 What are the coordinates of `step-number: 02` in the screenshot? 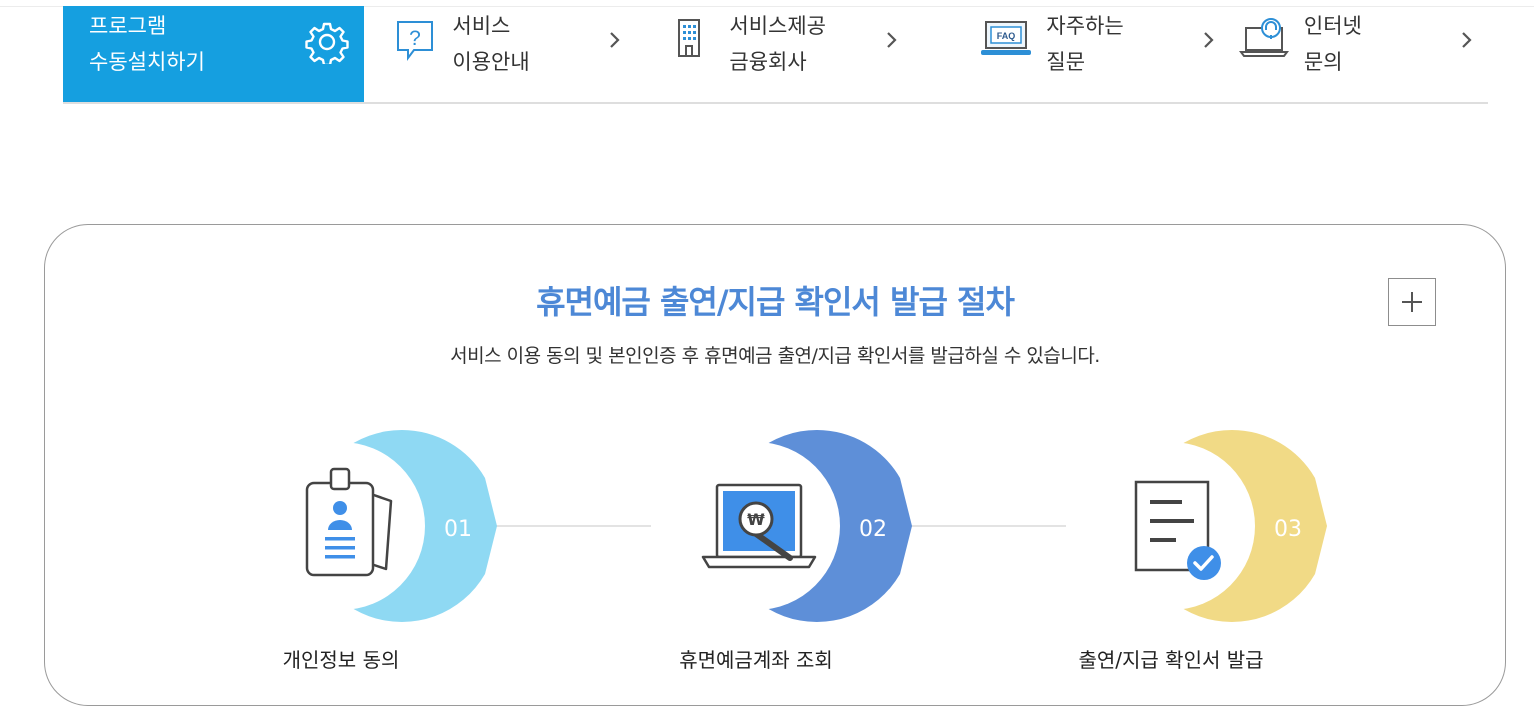 It's located at (873, 529).